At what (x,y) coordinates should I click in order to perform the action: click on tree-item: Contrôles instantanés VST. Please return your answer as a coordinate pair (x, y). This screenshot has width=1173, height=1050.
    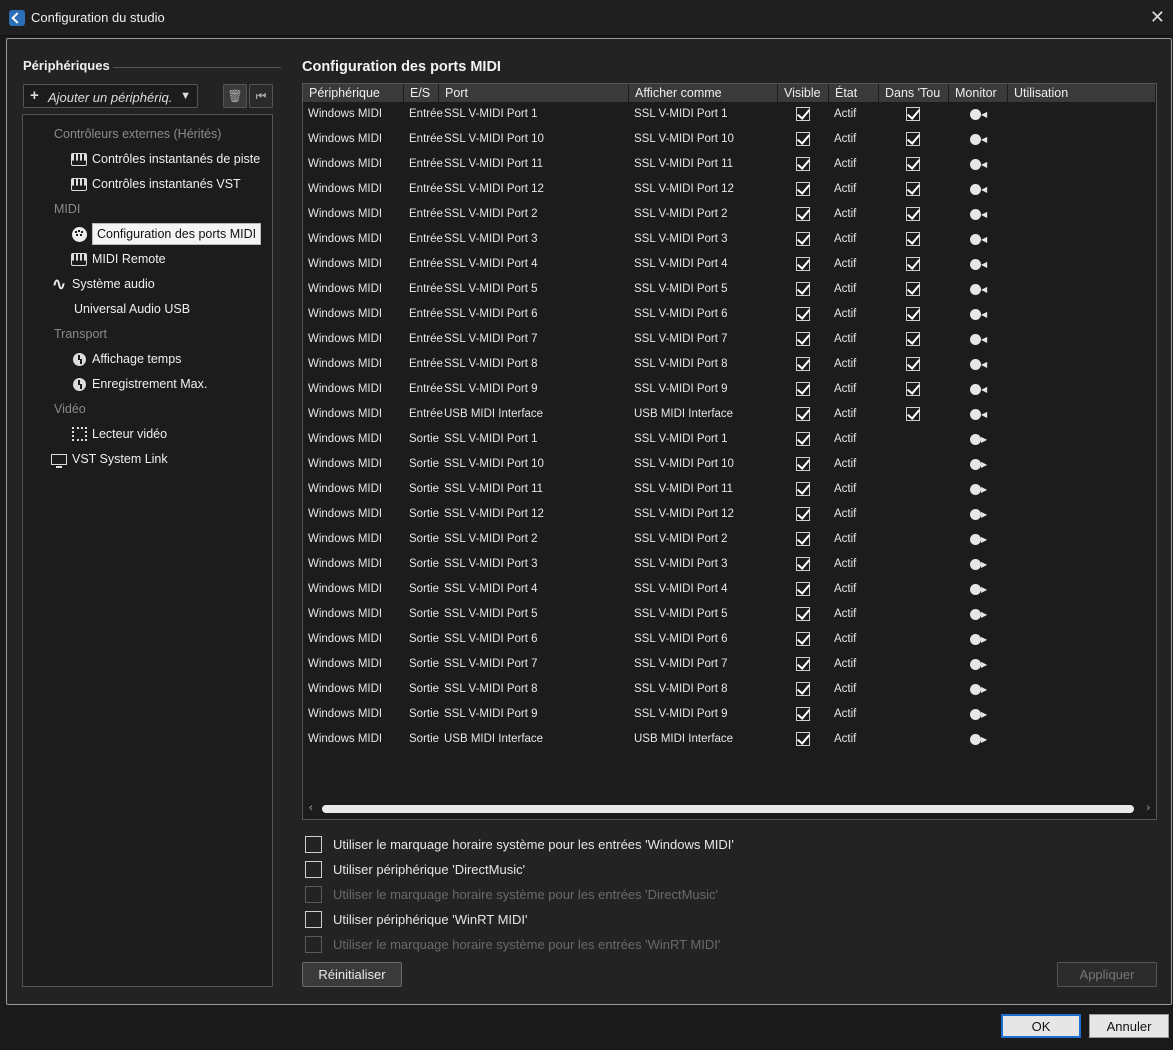
    Looking at the image, I should click on (155, 184).